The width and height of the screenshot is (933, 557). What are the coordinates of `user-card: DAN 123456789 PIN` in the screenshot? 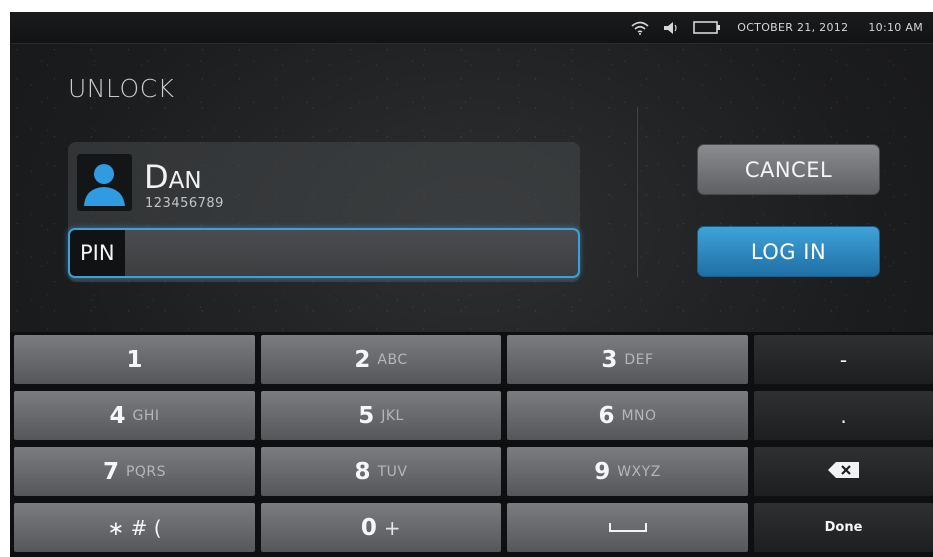 It's located at (324, 212).